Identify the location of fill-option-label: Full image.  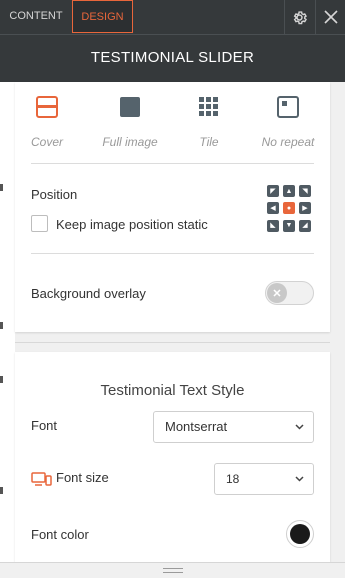
(130, 142).